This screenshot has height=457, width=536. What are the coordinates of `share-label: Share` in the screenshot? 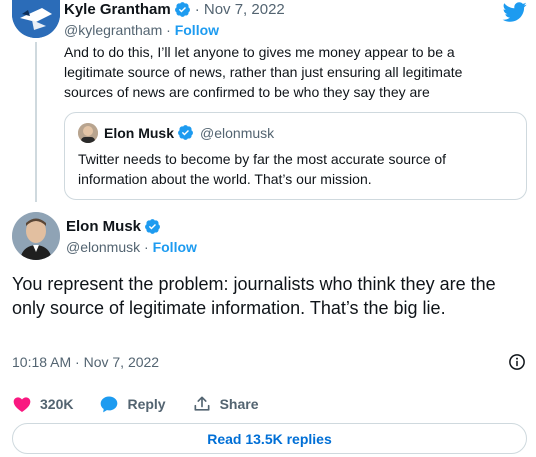 It's located at (239, 404).